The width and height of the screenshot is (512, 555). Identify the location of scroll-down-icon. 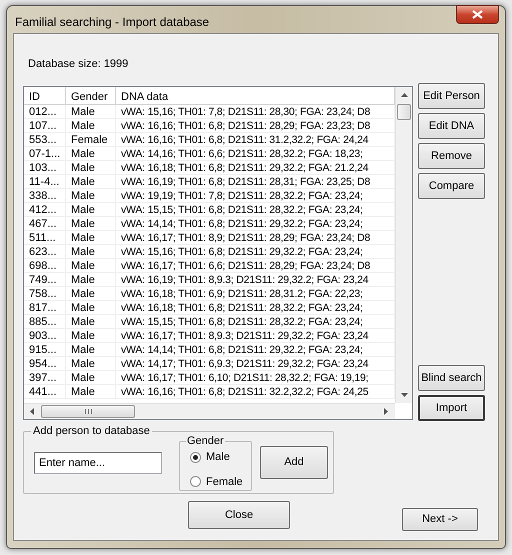
(404, 395).